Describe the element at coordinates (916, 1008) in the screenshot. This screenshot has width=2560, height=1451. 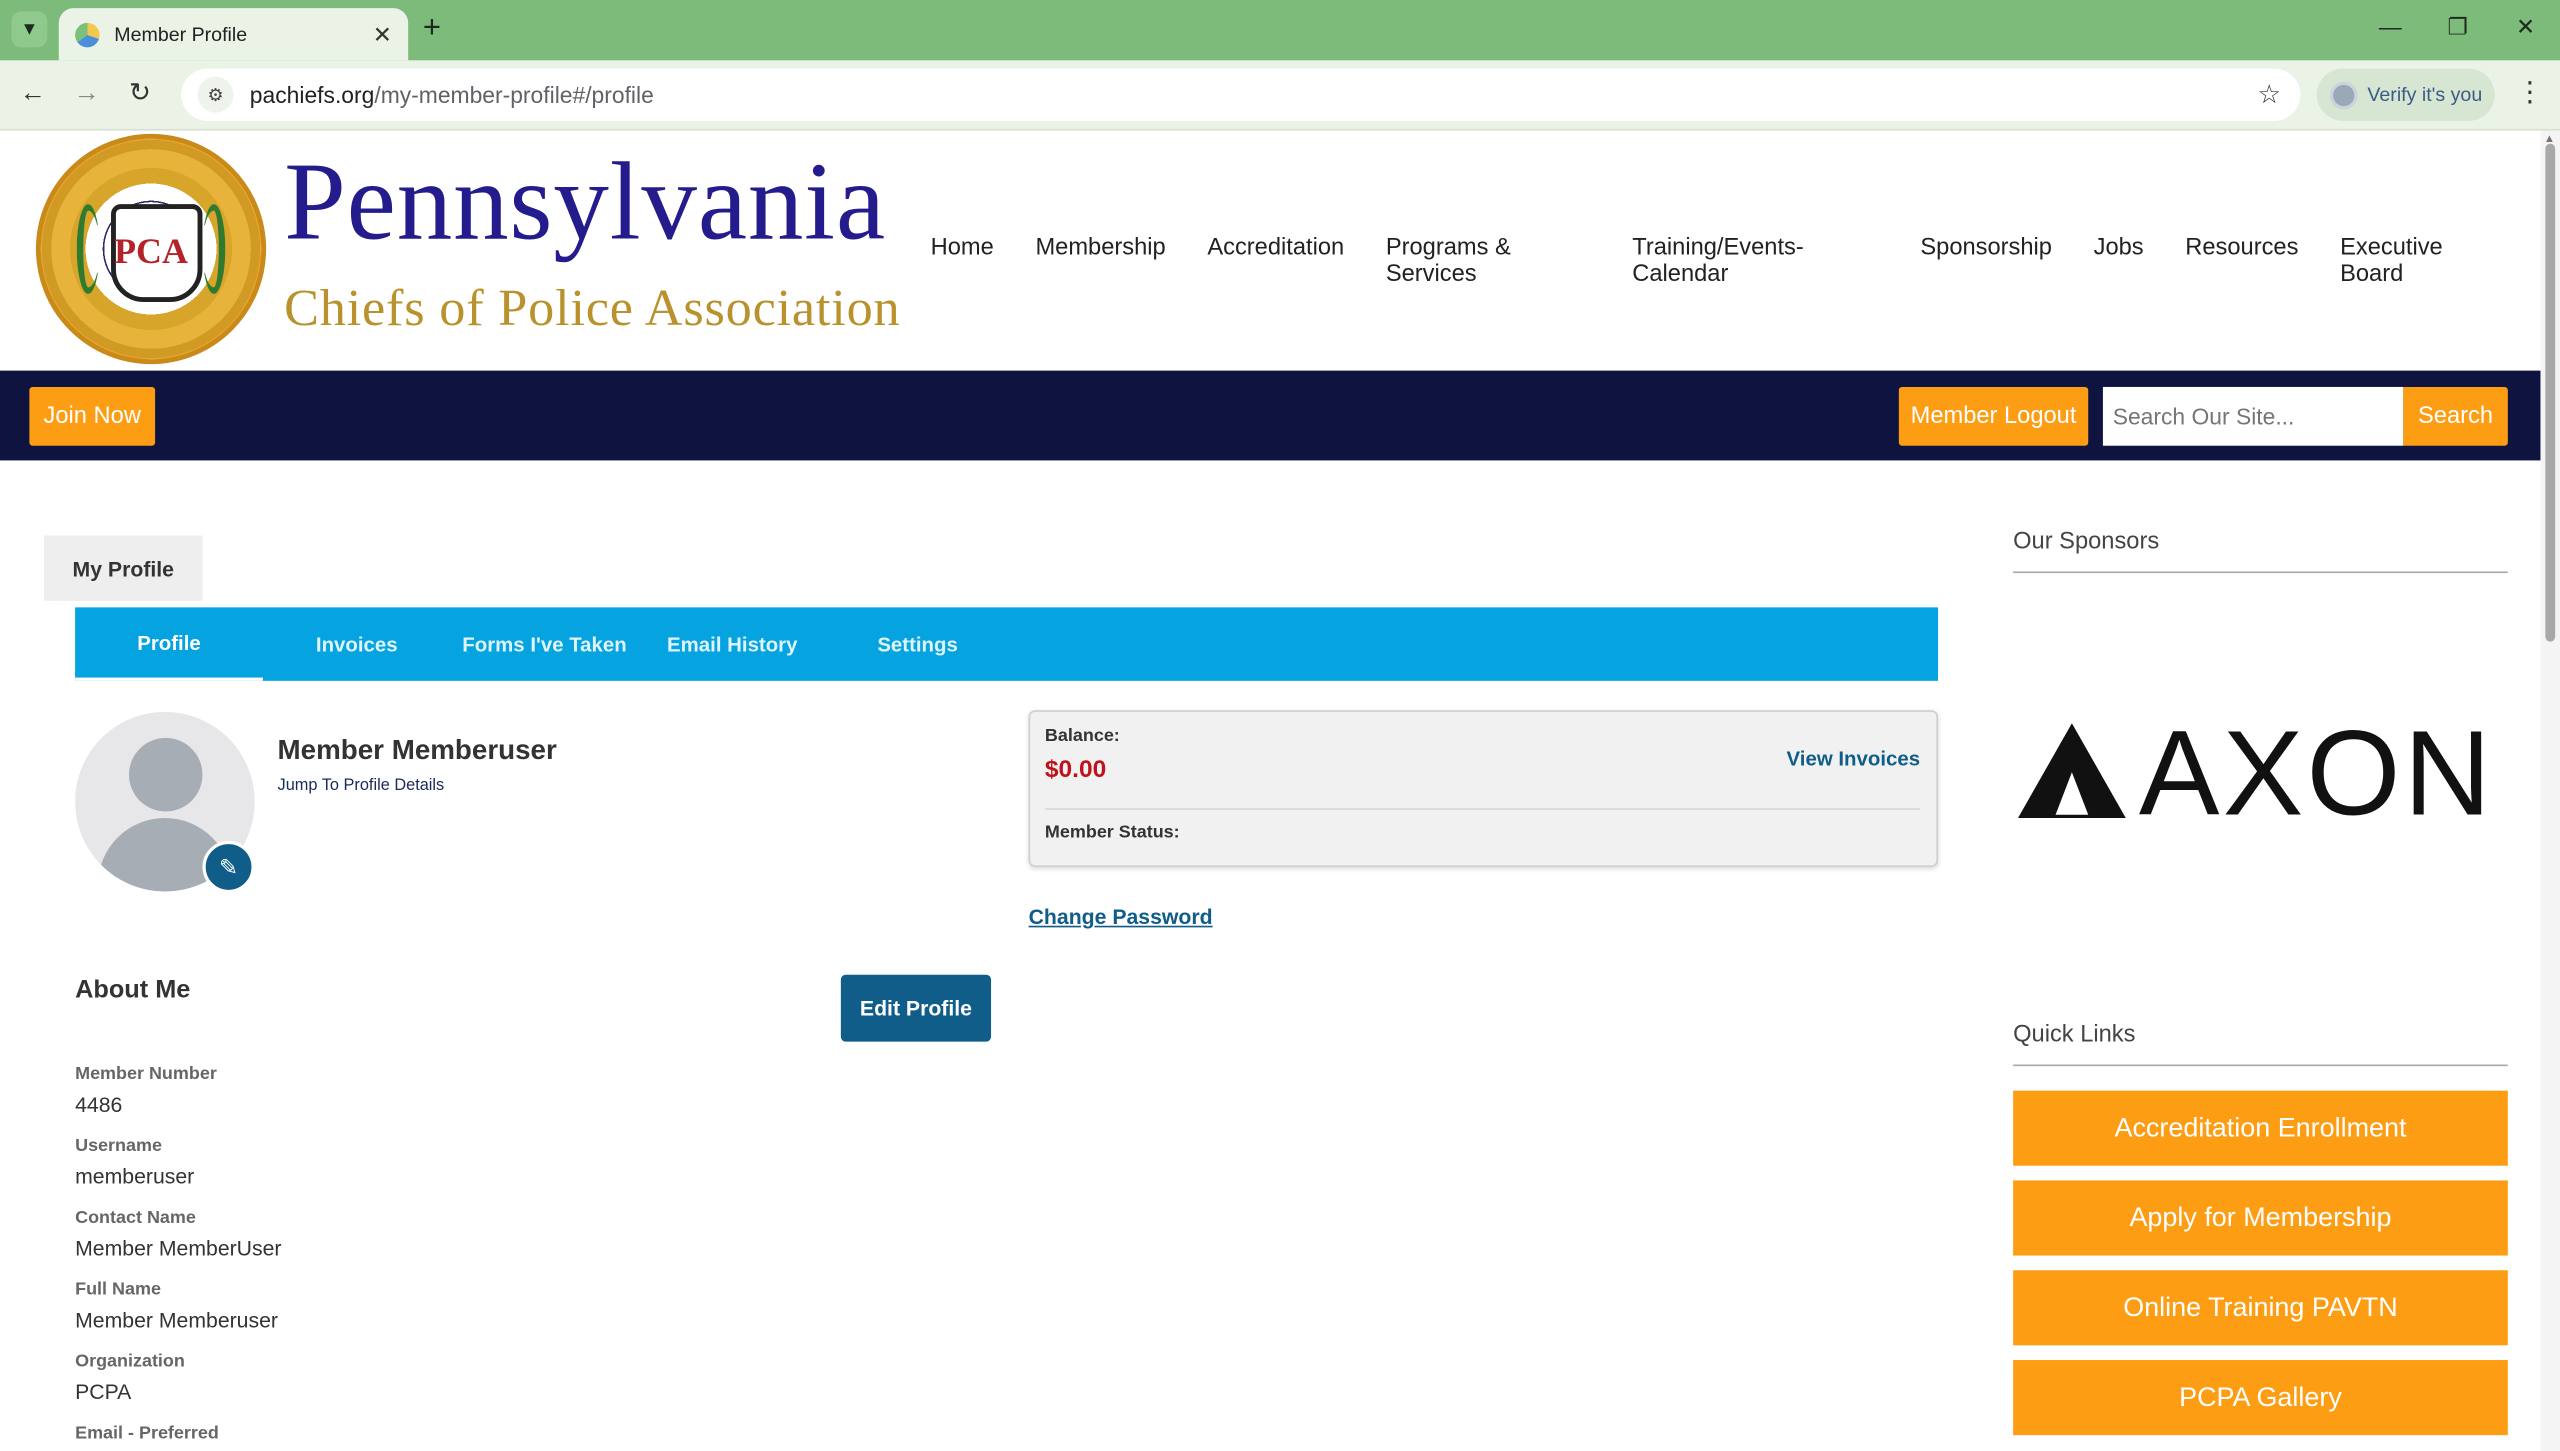
I see `edit-profile-button: Edit Profile` at that location.